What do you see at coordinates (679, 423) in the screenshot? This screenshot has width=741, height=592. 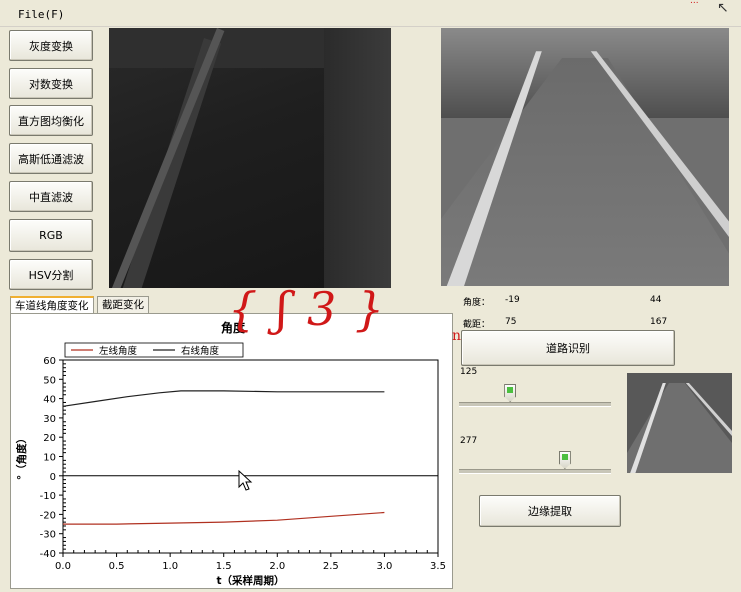 I see `preview-image` at bounding box center [679, 423].